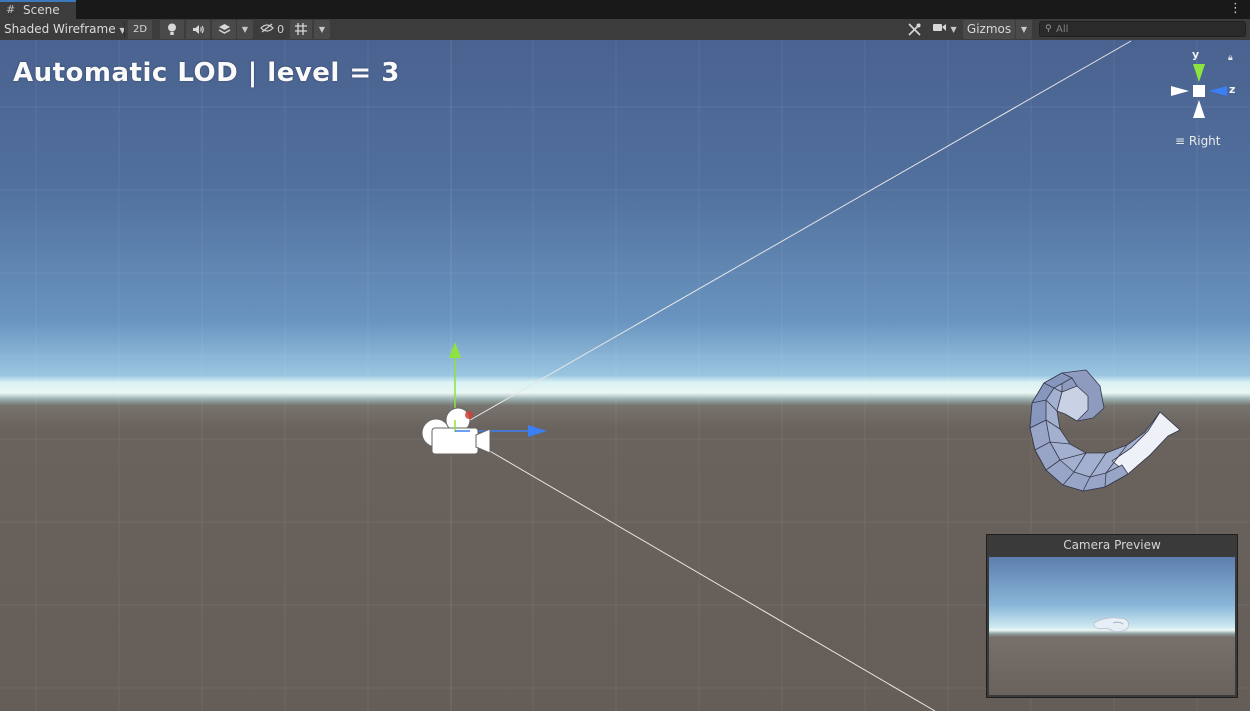  I want to click on audio-icon, so click(198, 29).